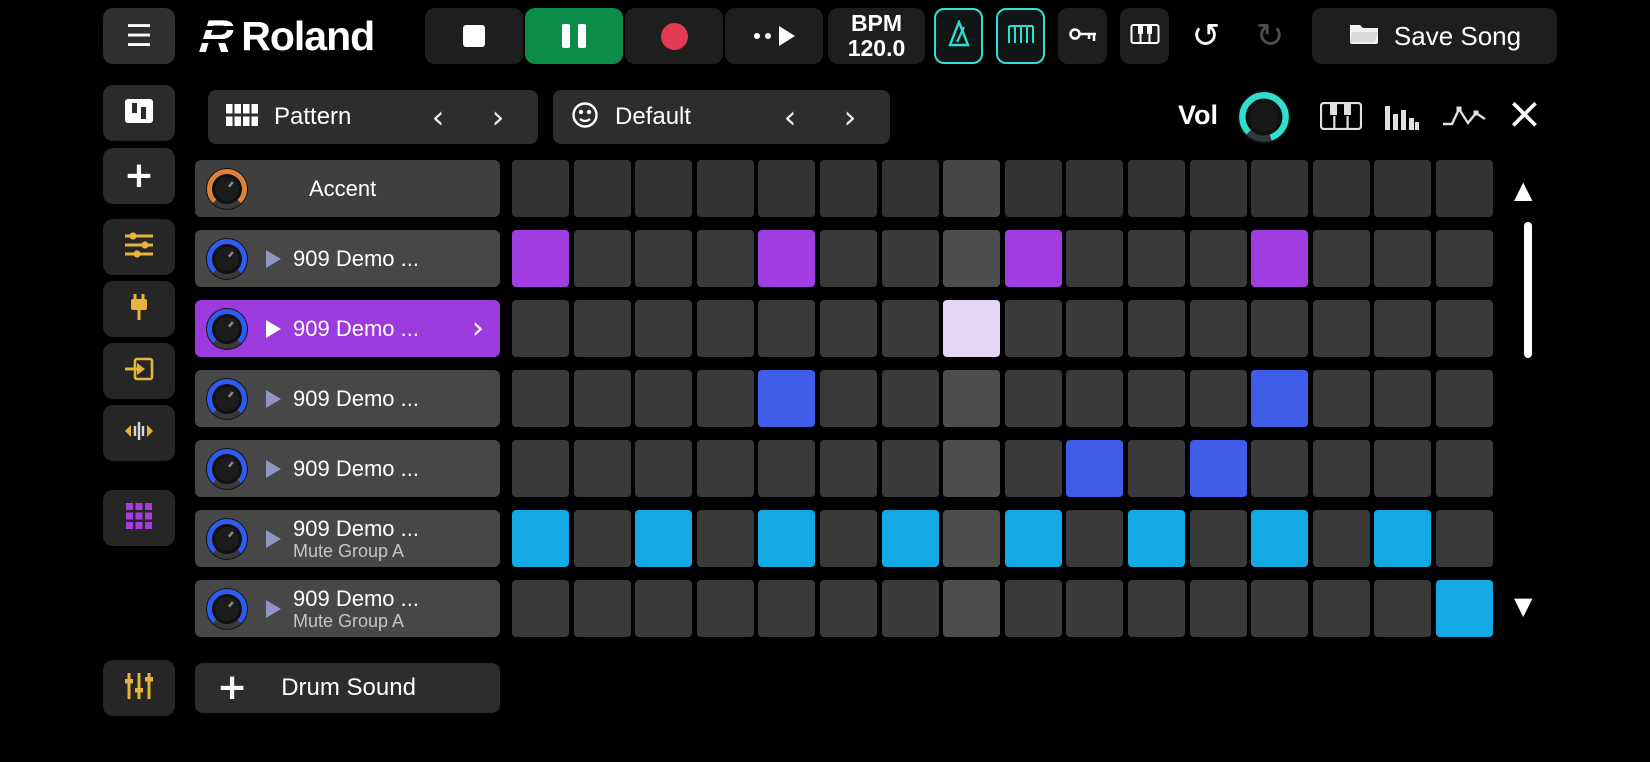 Image resolution: width=1650 pixels, height=762 pixels. Describe the element at coordinates (347, 188) in the screenshot. I see `track-label: Accent` at that location.